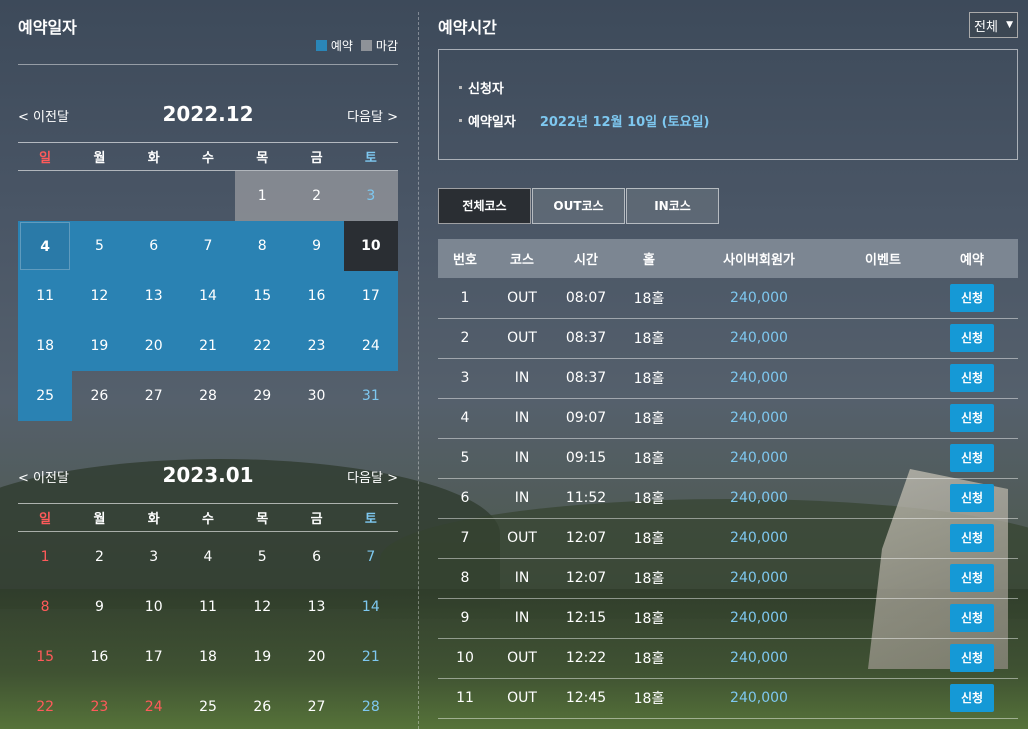  I want to click on reserve-swatch, so click(321, 45).